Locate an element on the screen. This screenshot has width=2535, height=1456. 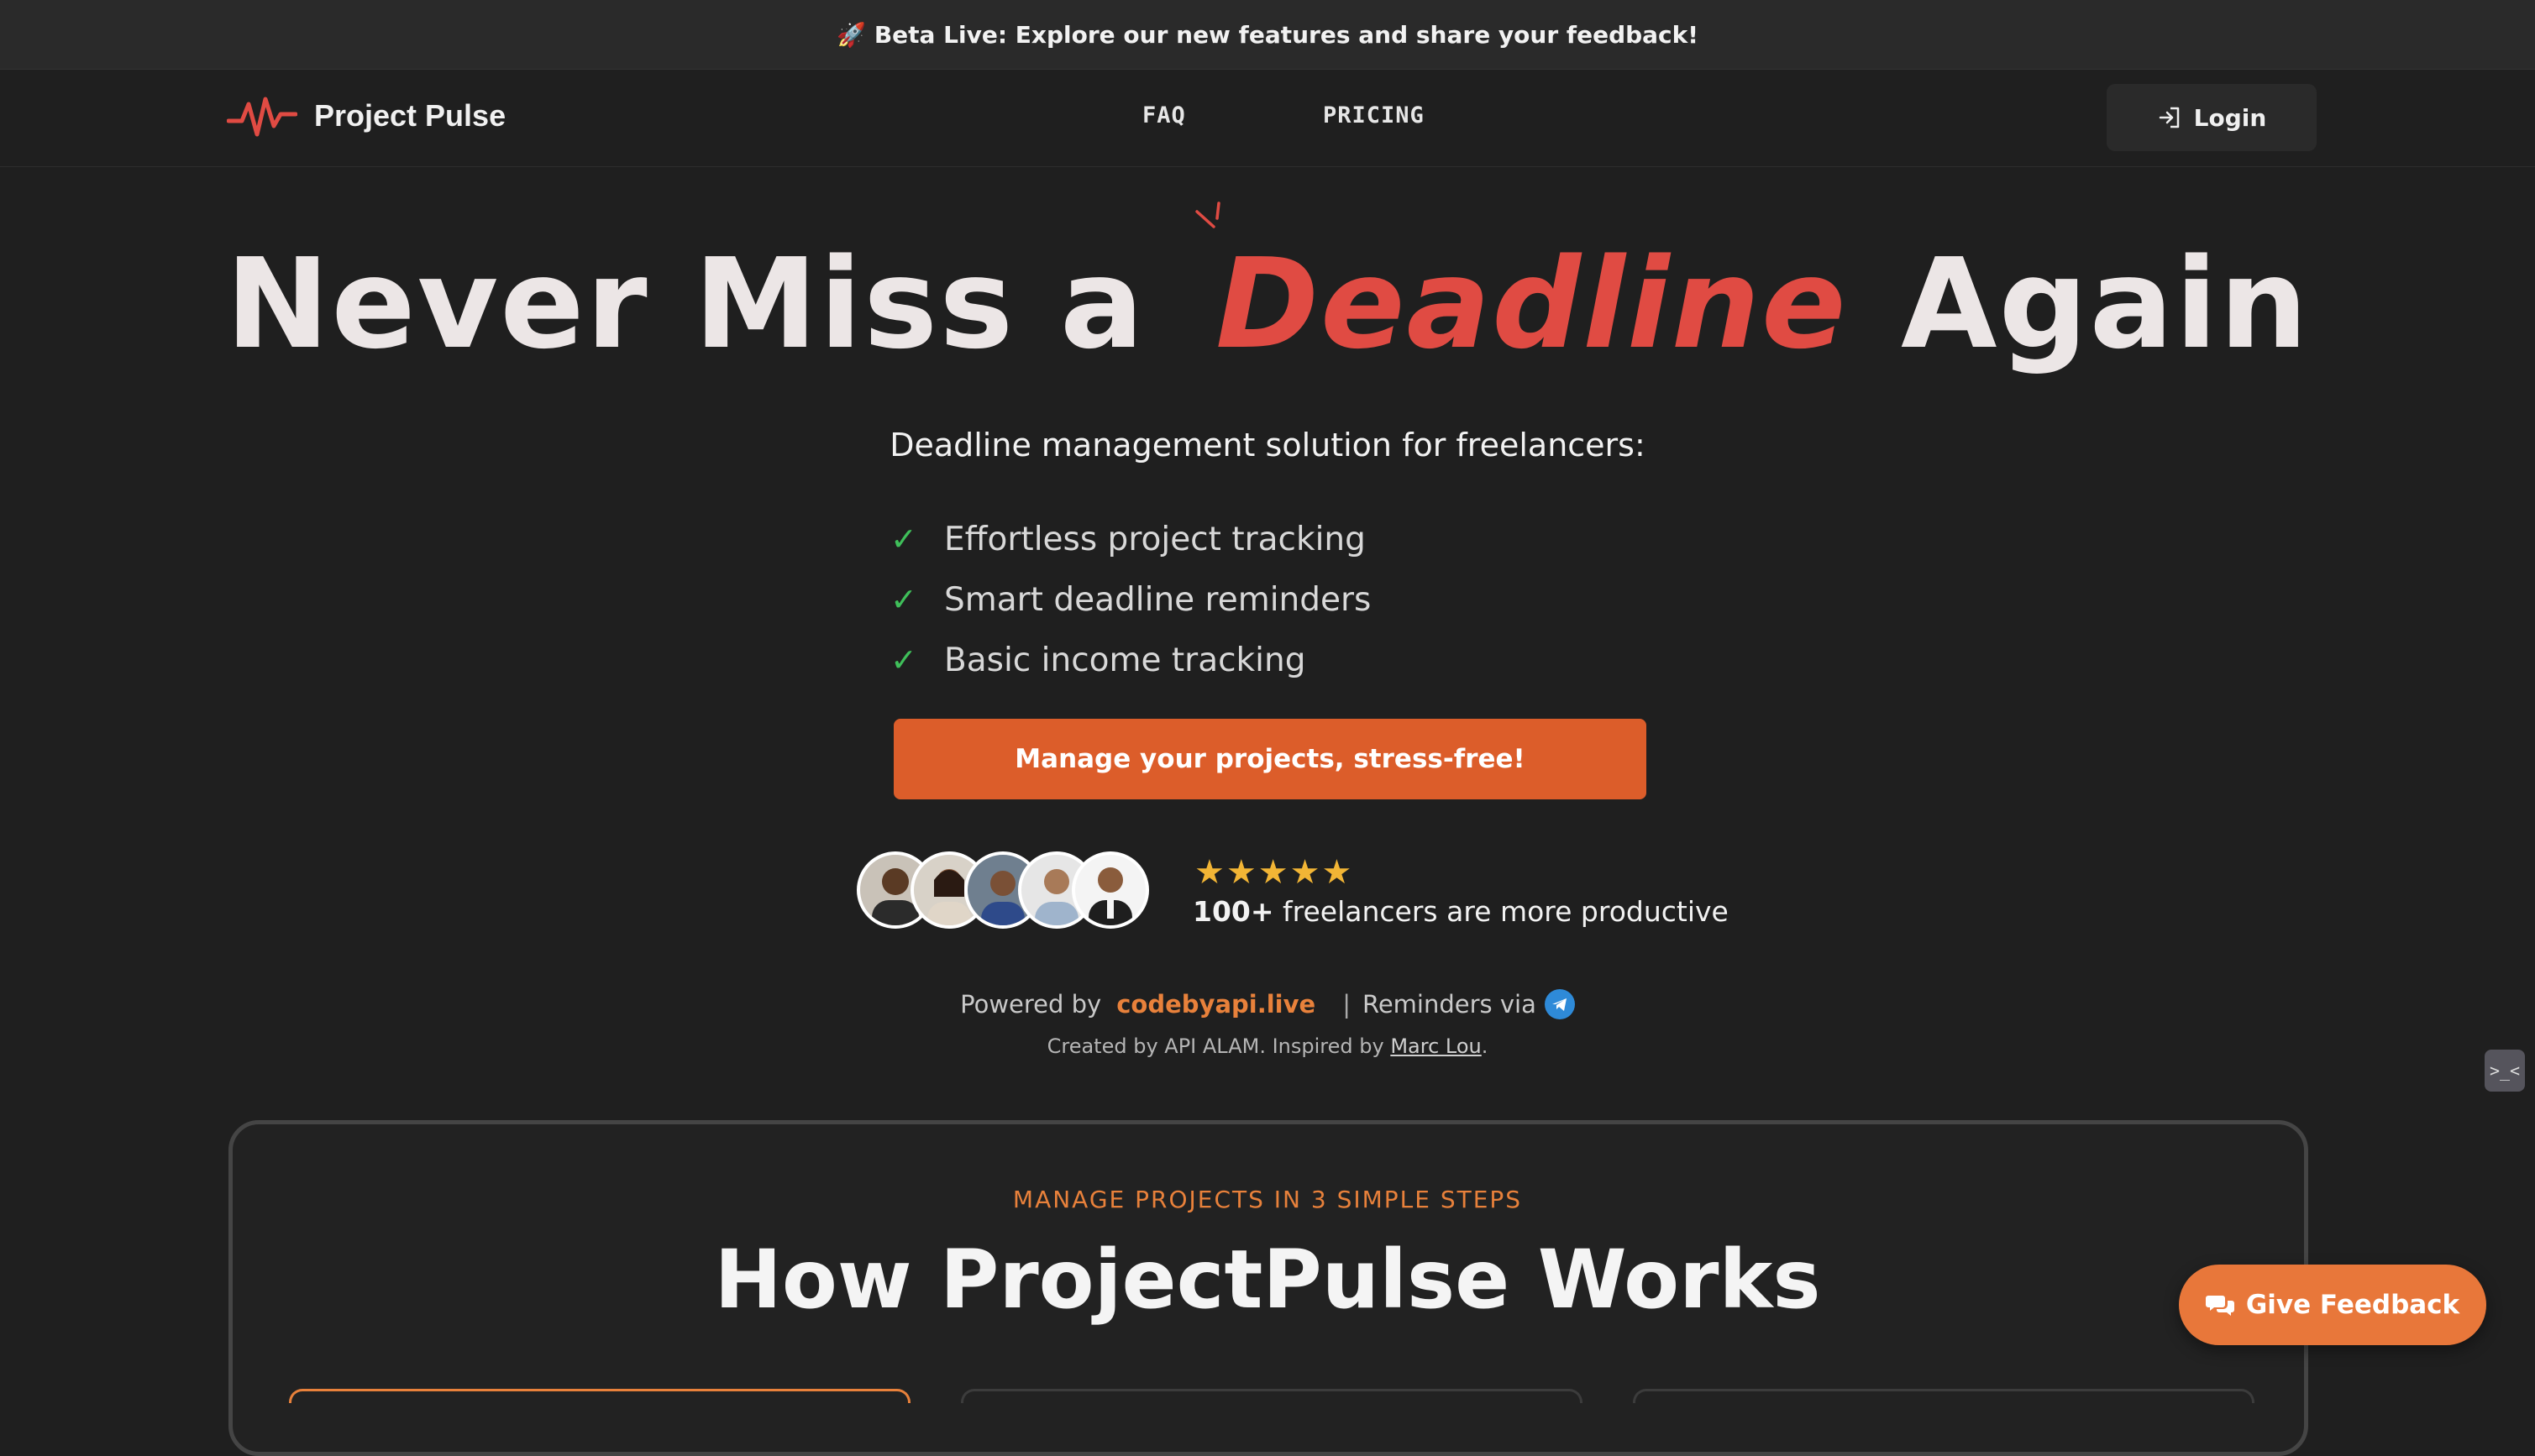
credits-prefix: Created by API ALAM. Inspired by is located at coordinates (1219, 1046).